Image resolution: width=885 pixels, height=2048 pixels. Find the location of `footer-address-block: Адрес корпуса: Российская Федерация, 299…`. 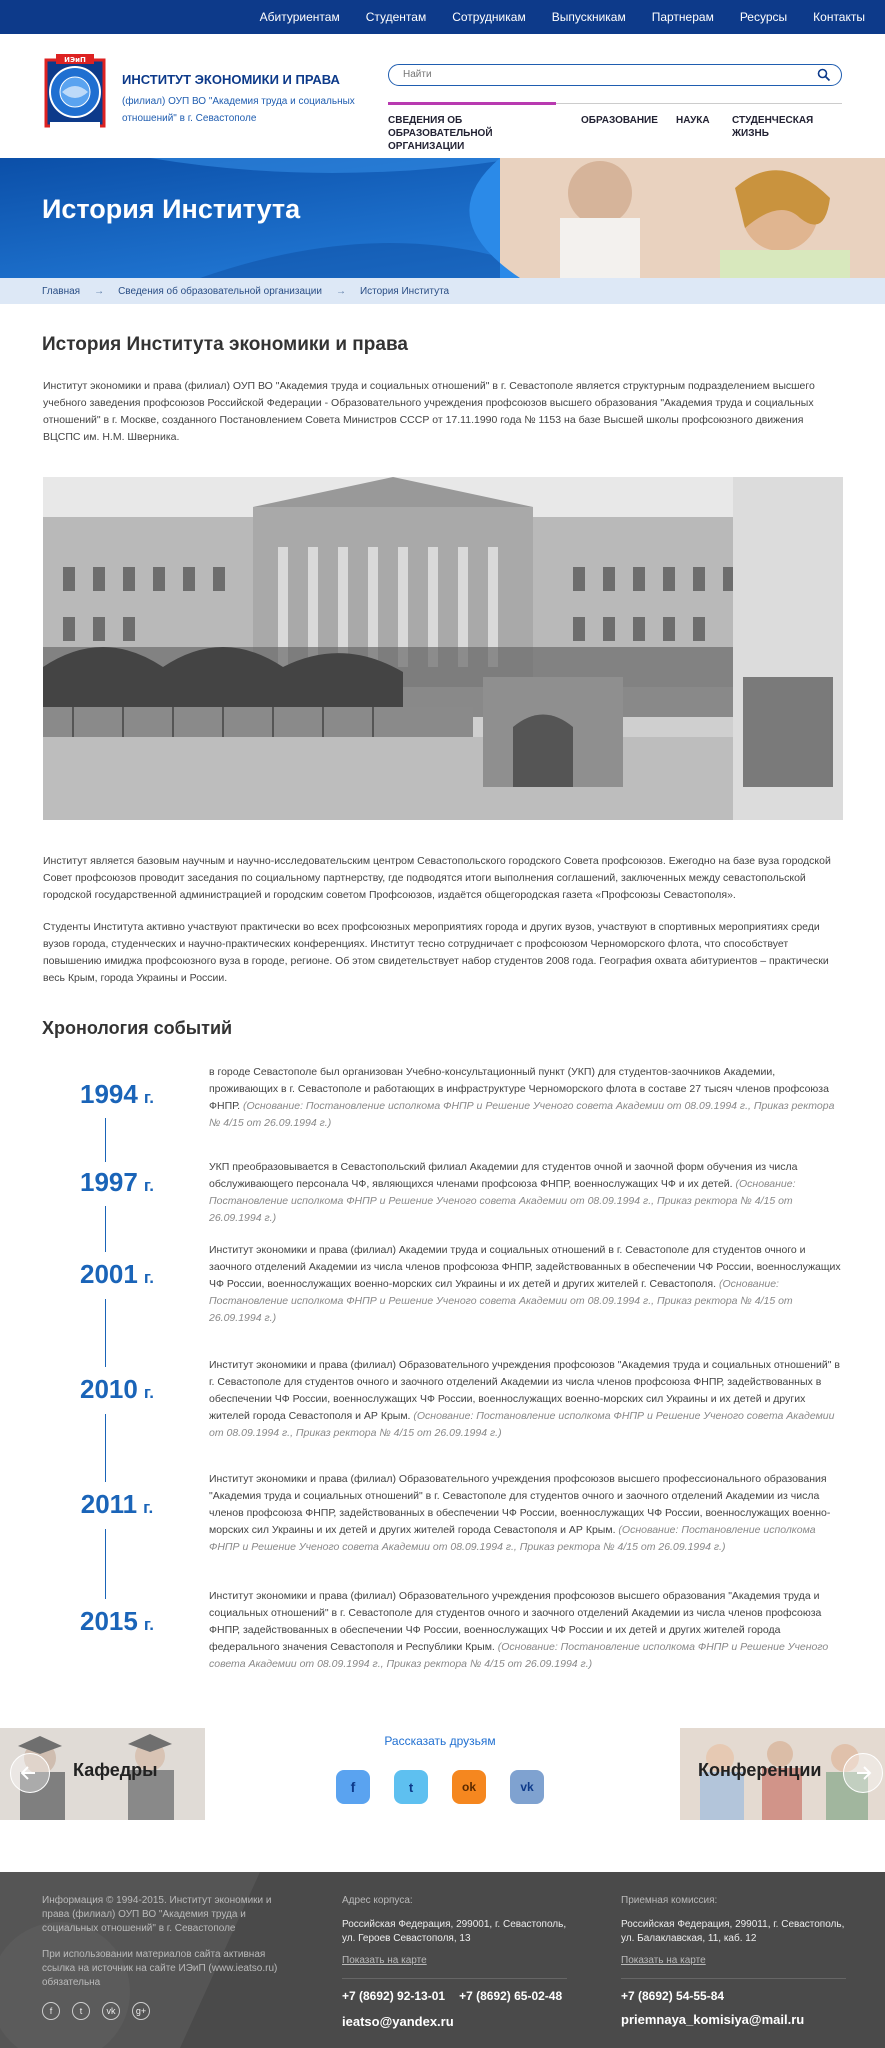

footer-address-block: Адрес корпуса: Российская Федерация, 299… is located at coordinates (454, 1961).